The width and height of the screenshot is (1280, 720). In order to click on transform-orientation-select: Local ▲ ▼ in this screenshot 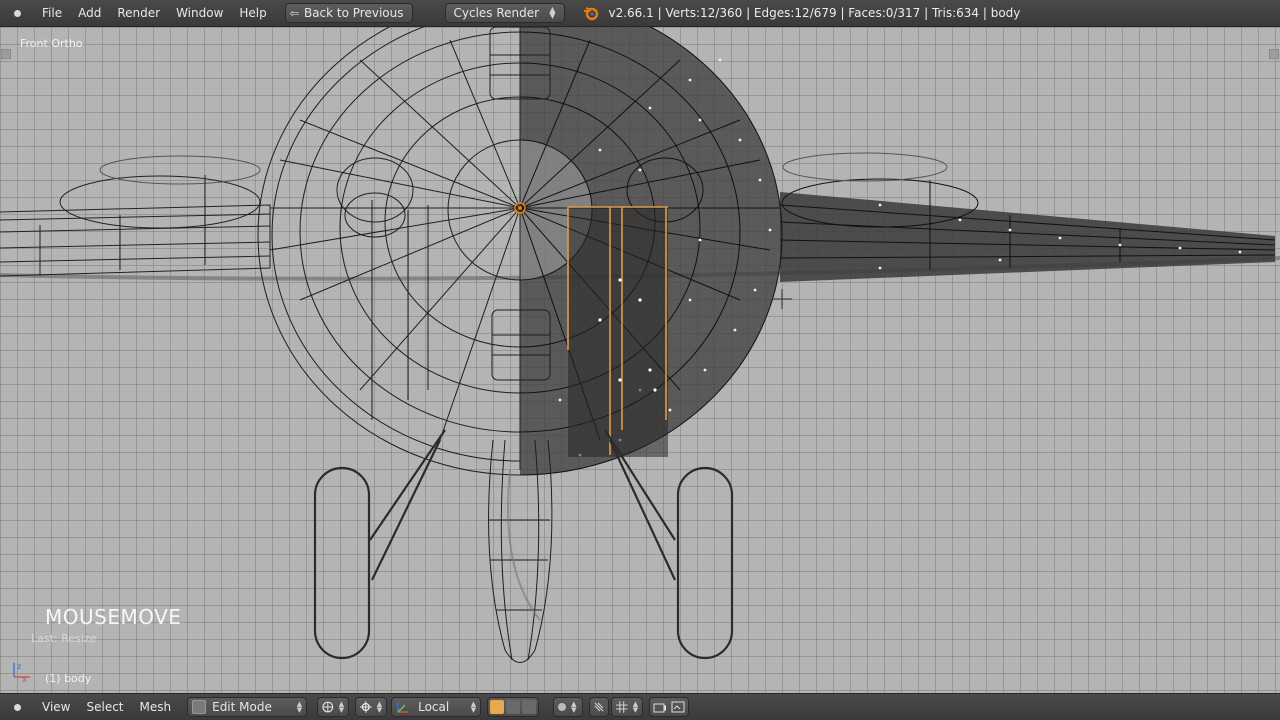, I will do `click(436, 707)`.